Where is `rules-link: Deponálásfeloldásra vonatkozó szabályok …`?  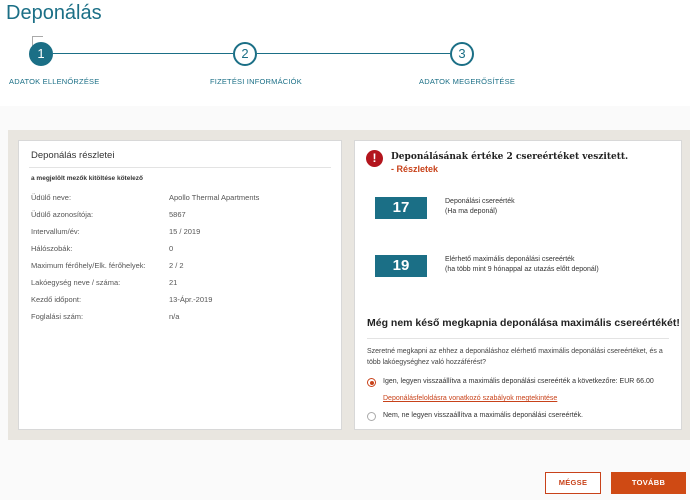 rules-link: Deponálásfeloldásra vonatkozó szabályok … is located at coordinates (470, 398).